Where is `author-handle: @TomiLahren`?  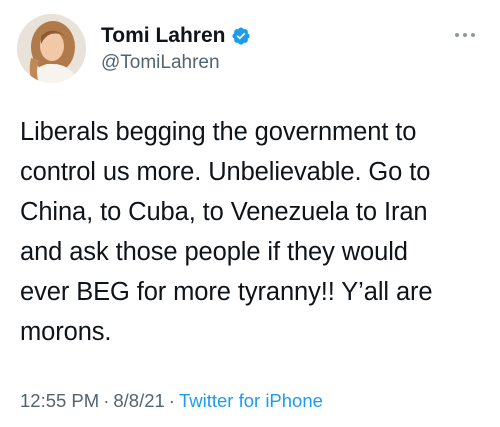
author-handle: @TomiLahren is located at coordinates (160, 63).